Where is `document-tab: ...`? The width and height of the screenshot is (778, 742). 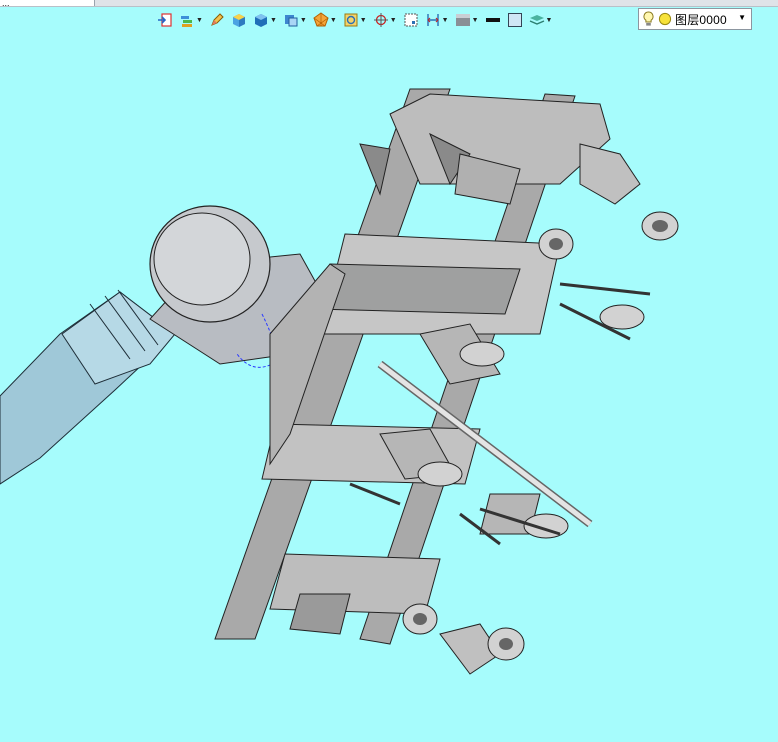
document-tab: ... is located at coordinates (47, 3).